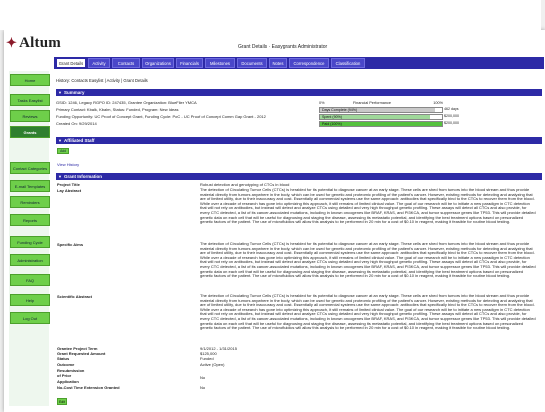 This screenshot has height=412, width=545. What do you see at coordinates (220, 63) in the screenshot?
I see `tab-milestones: Milestones` at bounding box center [220, 63].